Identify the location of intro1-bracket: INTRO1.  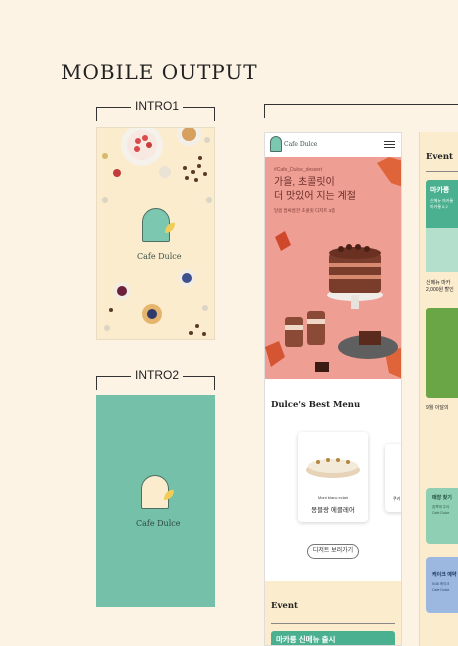
(155, 110).